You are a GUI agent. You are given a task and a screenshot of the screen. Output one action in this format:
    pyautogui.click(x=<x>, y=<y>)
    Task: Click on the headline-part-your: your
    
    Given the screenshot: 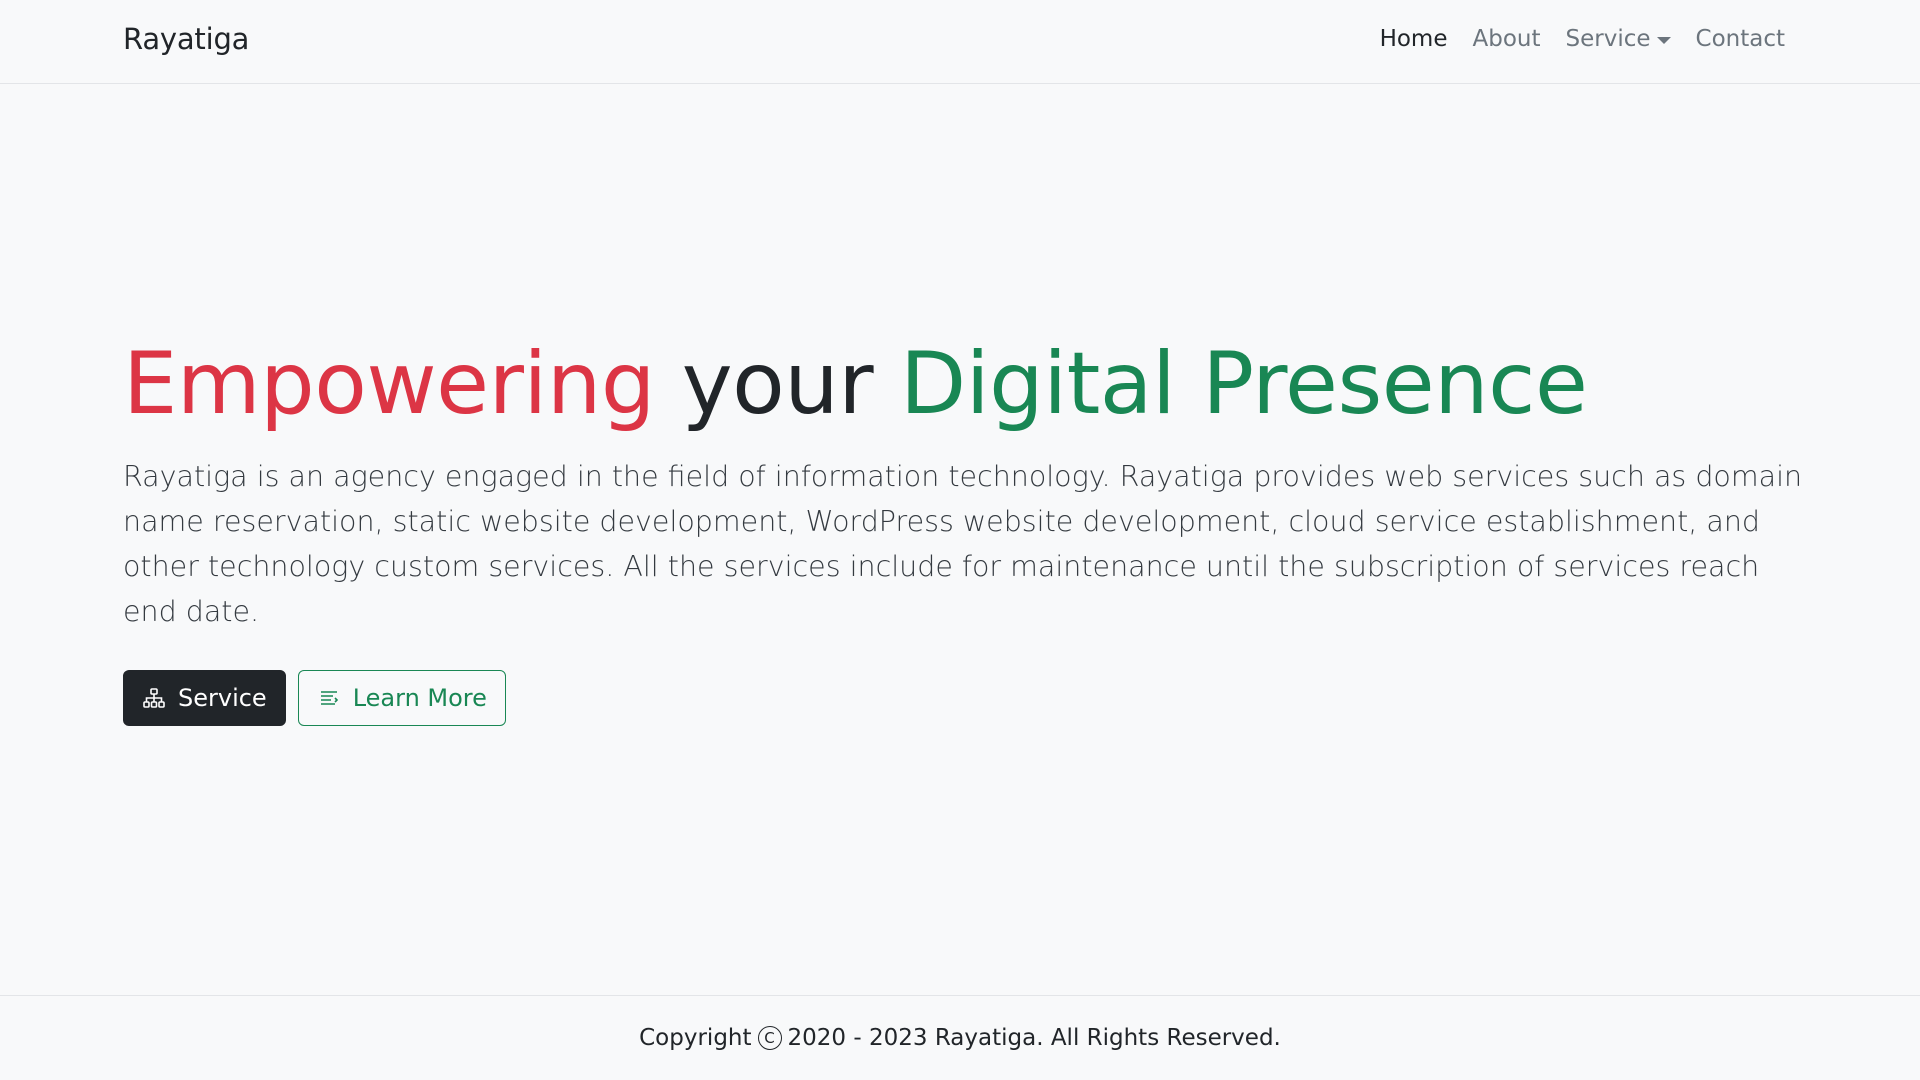 What is the action you would take?
    pyautogui.click(x=777, y=384)
    